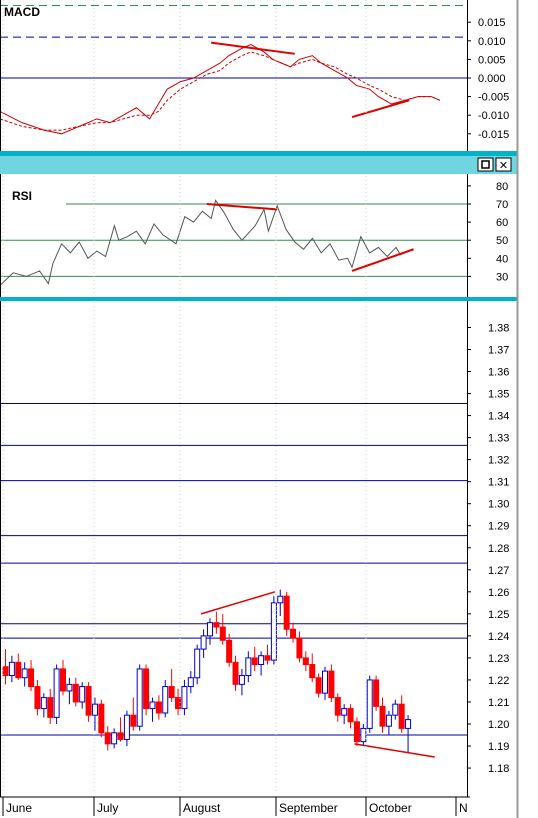 This screenshot has height=818, width=538. What do you see at coordinates (258, 153) in the screenshot?
I see `panel-divider-top` at bounding box center [258, 153].